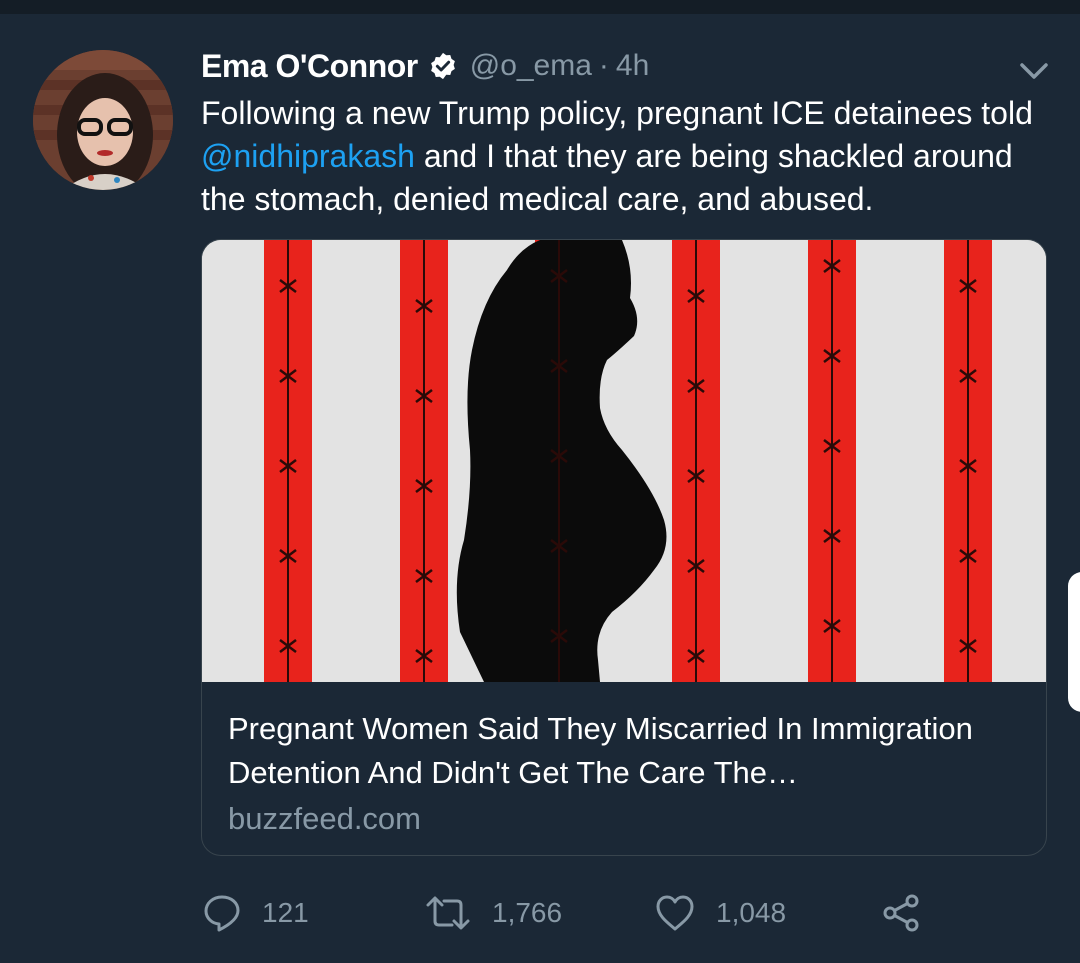  Describe the element at coordinates (308, 156) in the screenshot. I see `mention-link: @nidhiprakash` at that location.